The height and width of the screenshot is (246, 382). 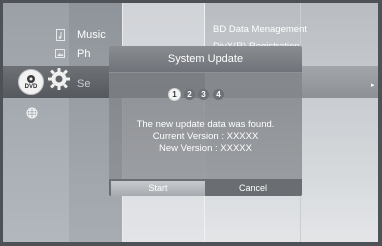 What do you see at coordinates (260, 29) in the screenshot?
I see `submenu-item-bd-data-management: BD Data Menagement` at bounding box center [260, 29].